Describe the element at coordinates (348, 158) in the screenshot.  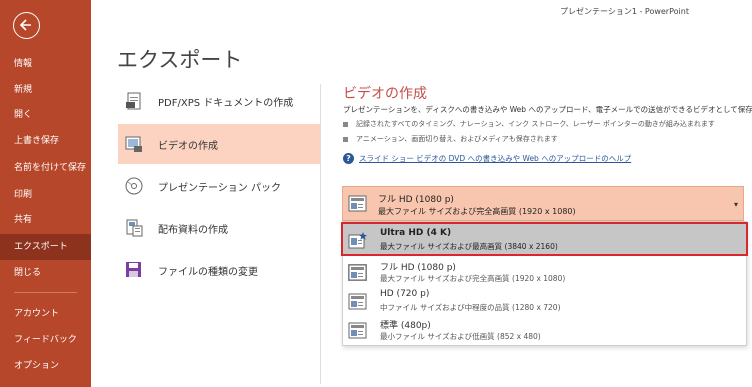
I see `help-question-icon: ?` at that location.